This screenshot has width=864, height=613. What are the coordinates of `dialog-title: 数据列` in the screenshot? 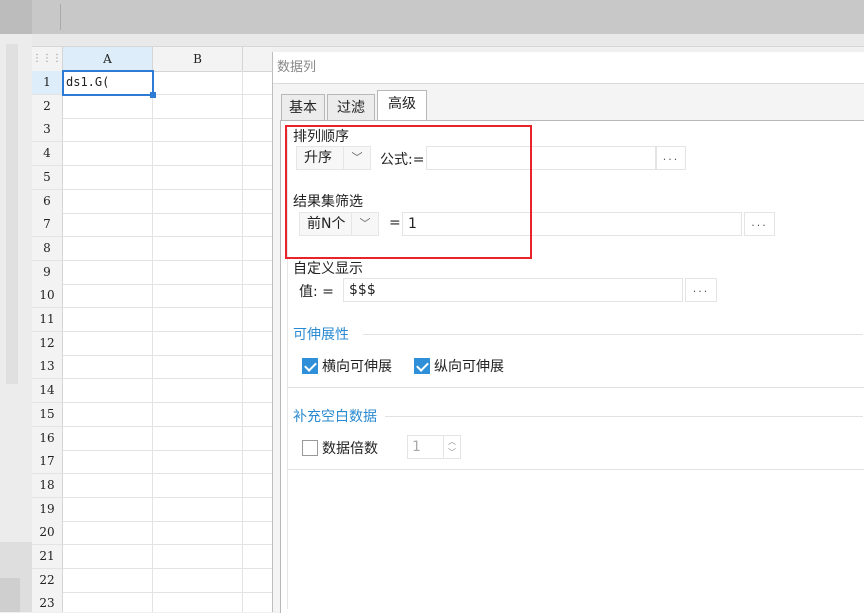 It's located at (568, 68).